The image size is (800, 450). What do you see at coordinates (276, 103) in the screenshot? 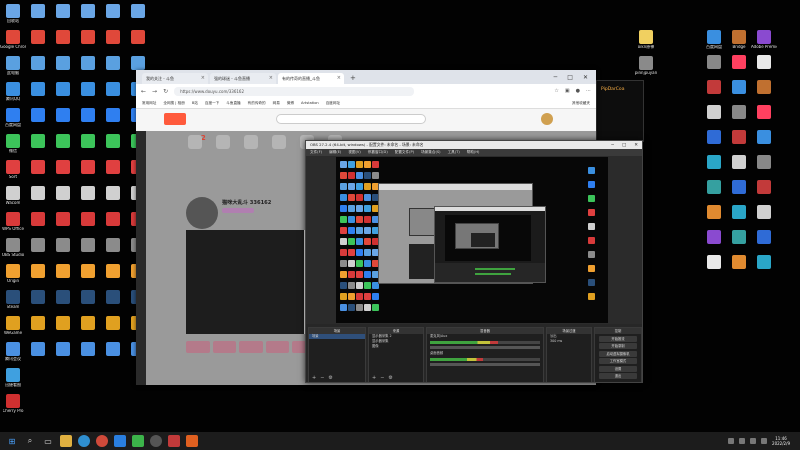
I see `bookmark-item: 网易` at bounding box center [276, 103].